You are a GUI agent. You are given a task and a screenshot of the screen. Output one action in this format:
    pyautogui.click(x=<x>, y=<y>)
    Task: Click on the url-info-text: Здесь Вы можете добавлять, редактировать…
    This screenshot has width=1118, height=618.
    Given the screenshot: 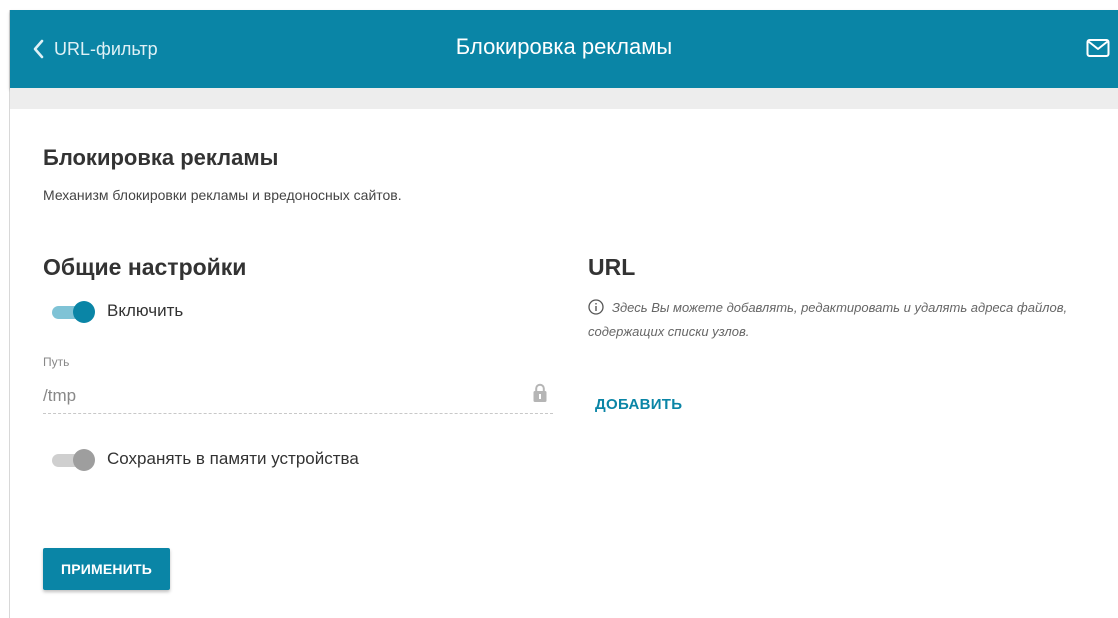 What is the action you would take?
    pyautogui.click(x=840, y=319)
    